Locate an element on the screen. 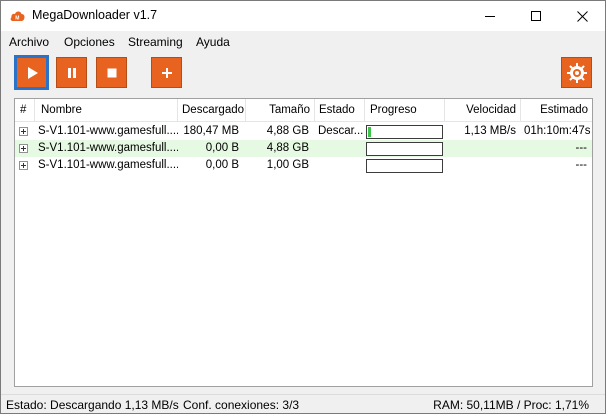 The image size is (606, 414). toolbar is located at coordinates (303, 73).